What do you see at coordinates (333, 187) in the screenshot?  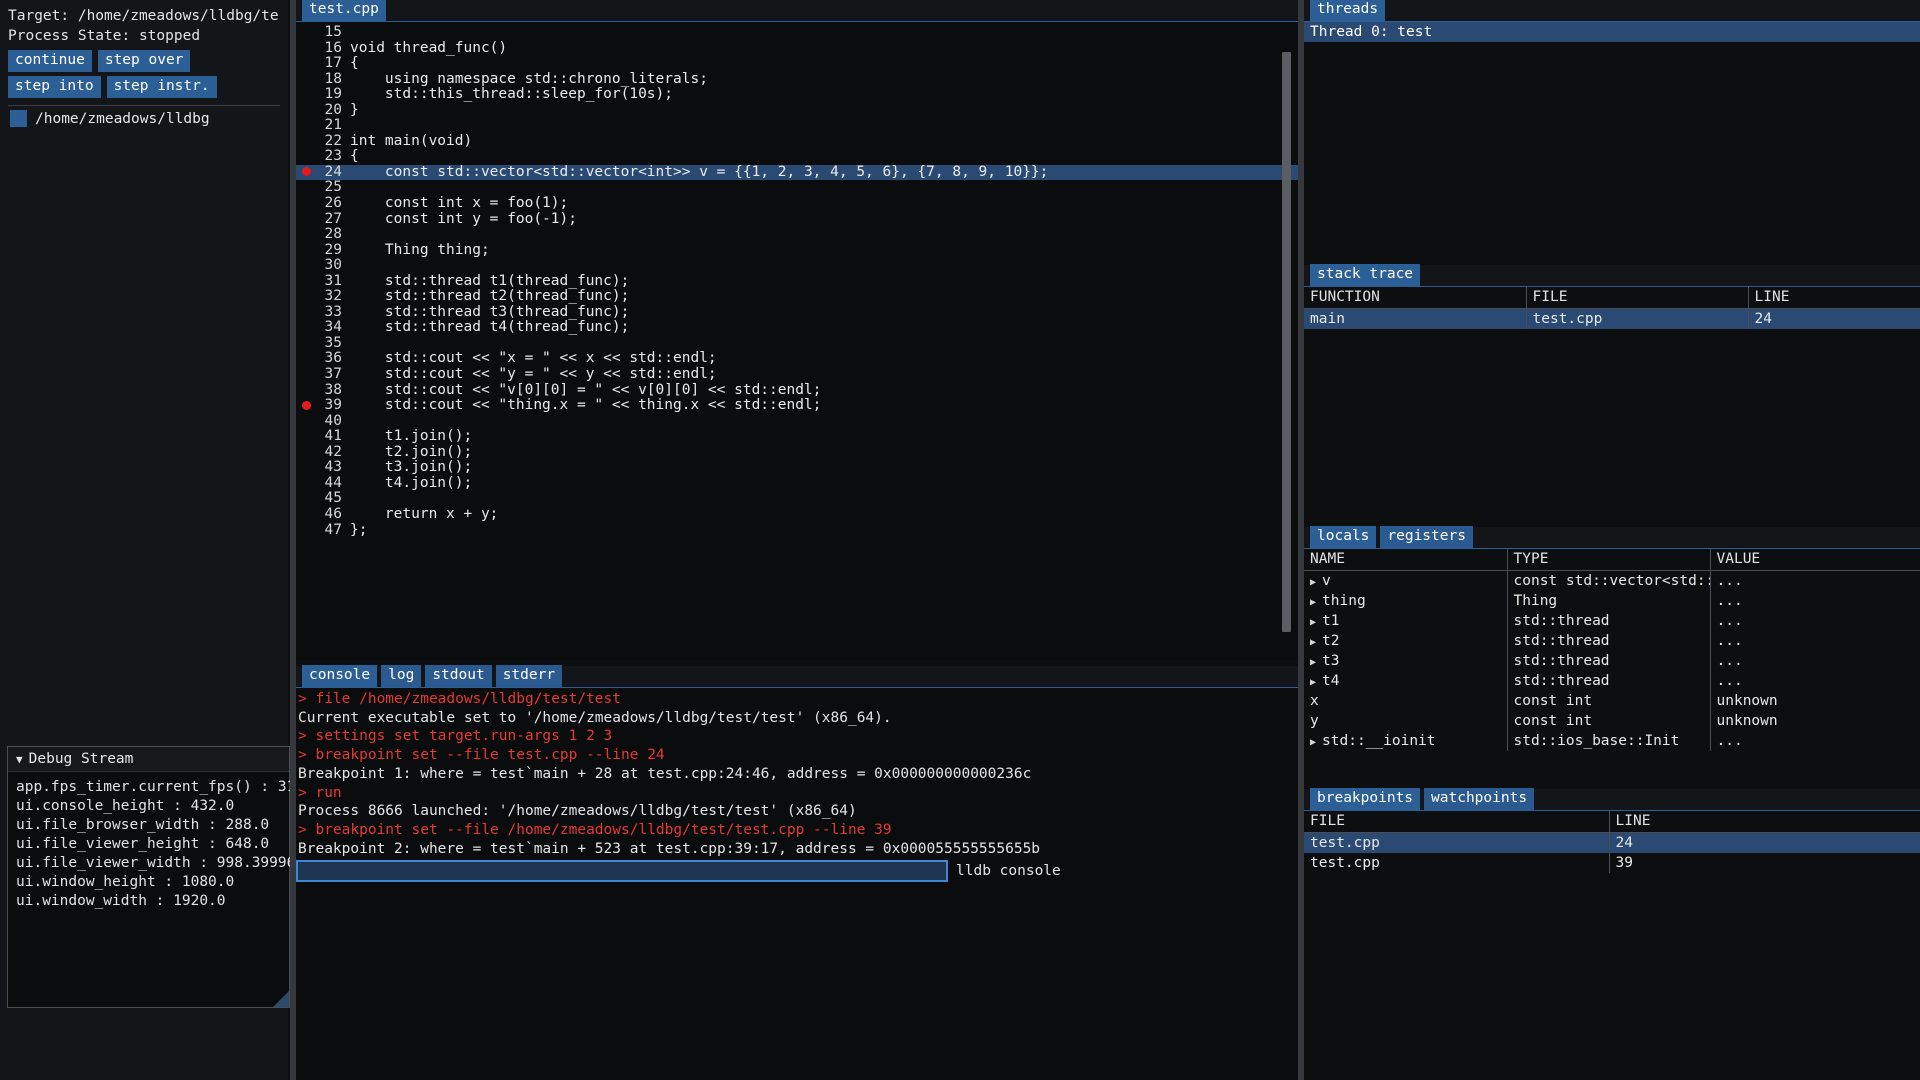 I see `line-number: 25` at bounding box center [333, 187].